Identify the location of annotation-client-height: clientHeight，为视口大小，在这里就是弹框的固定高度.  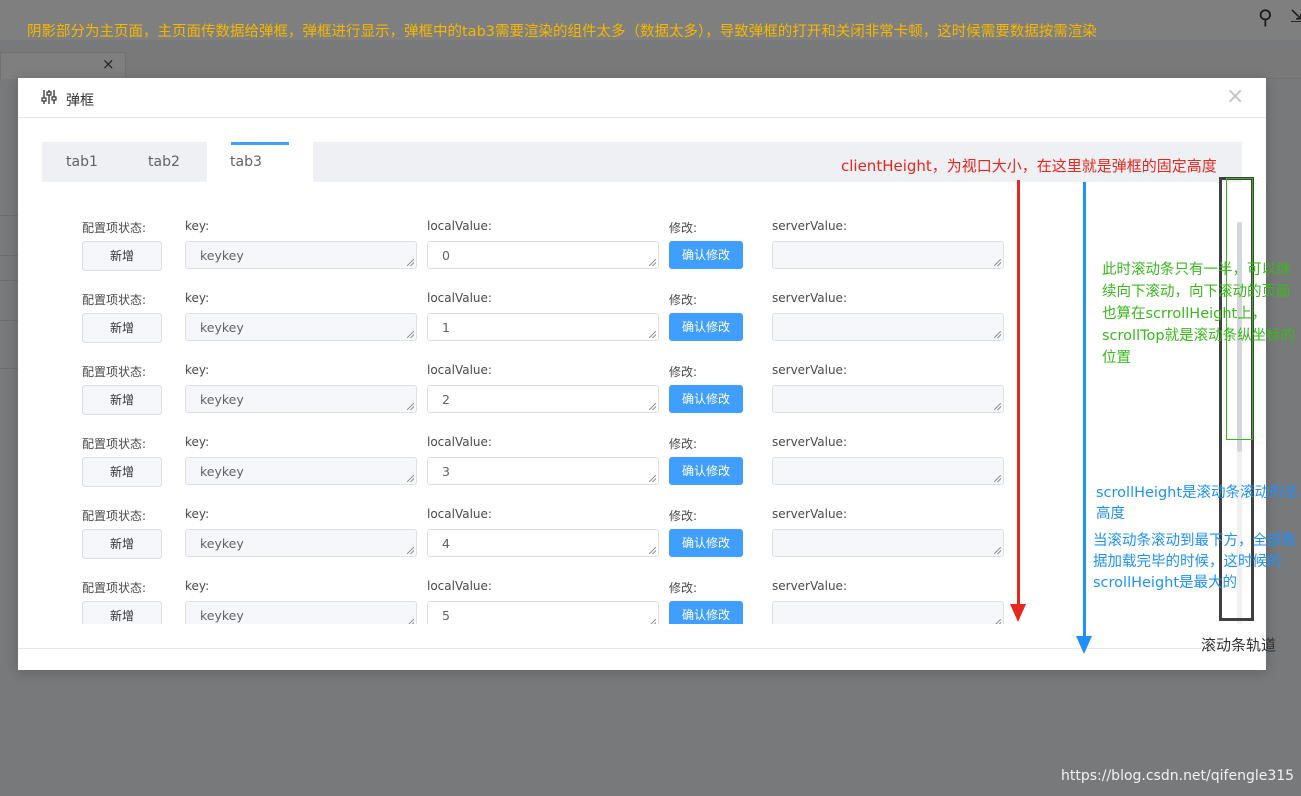
(1029, 166).